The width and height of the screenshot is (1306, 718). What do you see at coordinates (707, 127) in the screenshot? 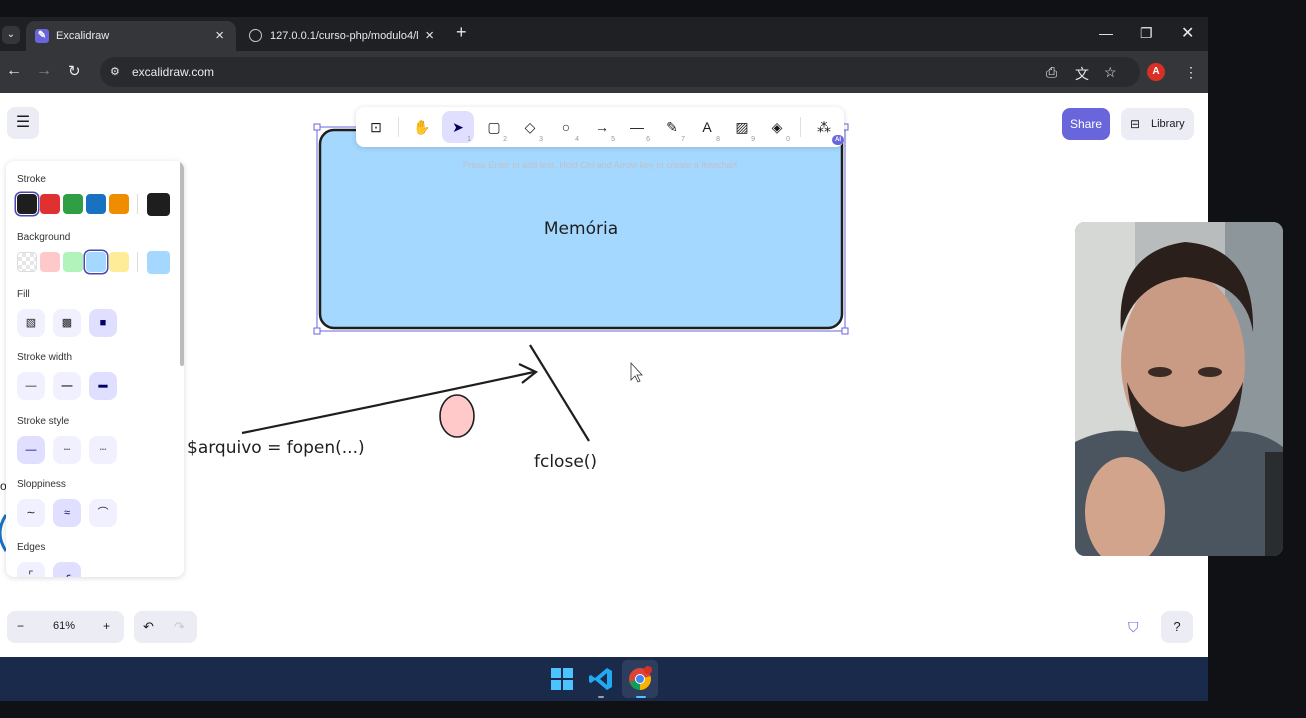
I see `text-icon: A8` at bounding box center [707, 127].